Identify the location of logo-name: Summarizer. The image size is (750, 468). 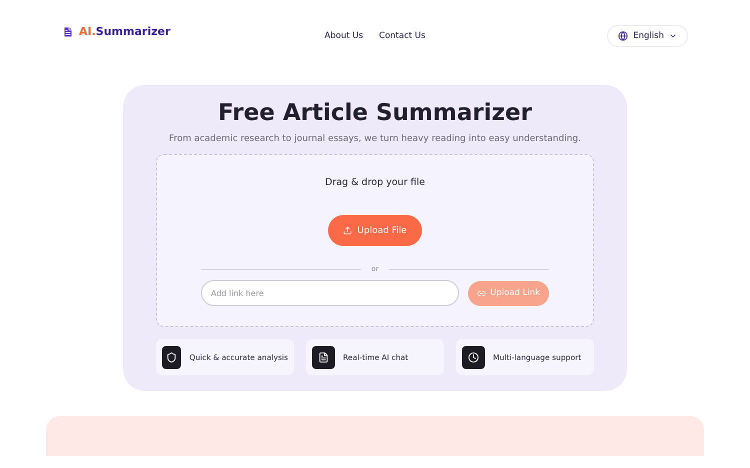
(133, 31).